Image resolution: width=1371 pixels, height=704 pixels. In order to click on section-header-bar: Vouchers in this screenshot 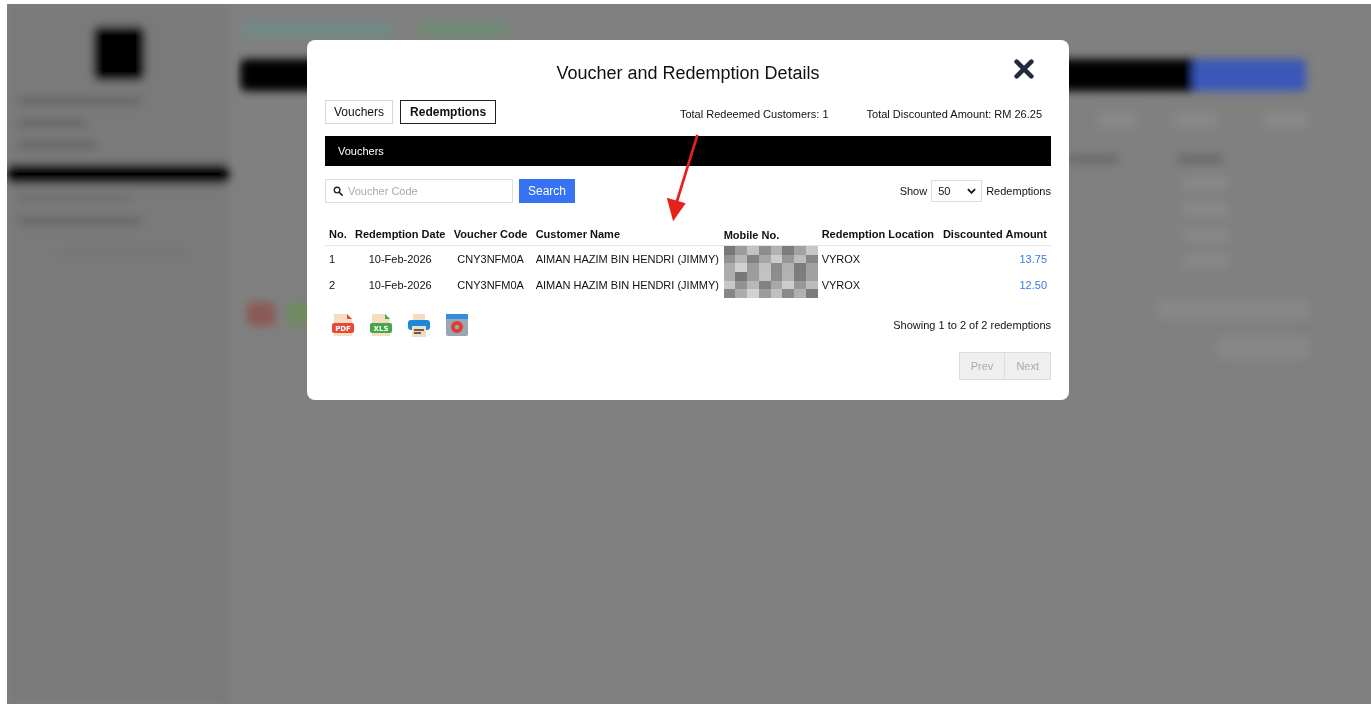, I will do `click(688, 151)`.